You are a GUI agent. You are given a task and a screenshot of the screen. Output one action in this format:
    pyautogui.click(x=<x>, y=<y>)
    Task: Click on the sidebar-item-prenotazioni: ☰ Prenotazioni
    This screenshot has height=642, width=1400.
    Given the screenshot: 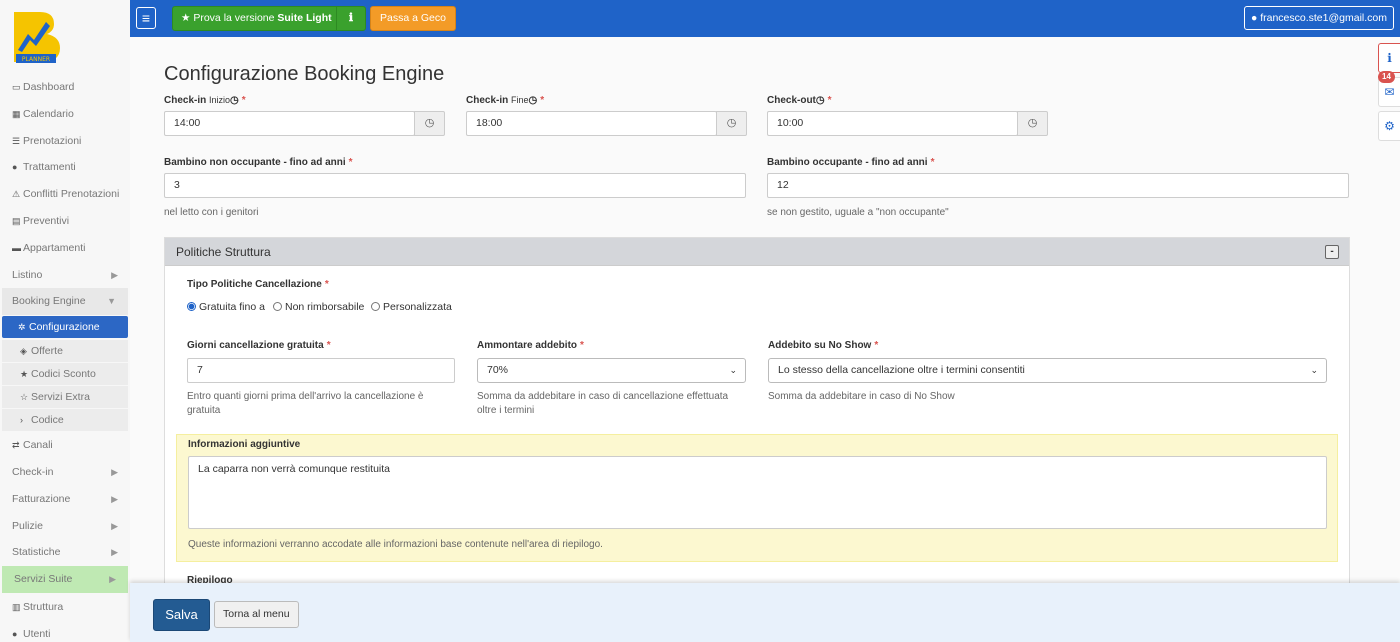 What is the action you would take?
    pyautogui.click(x=65, y=141)
    